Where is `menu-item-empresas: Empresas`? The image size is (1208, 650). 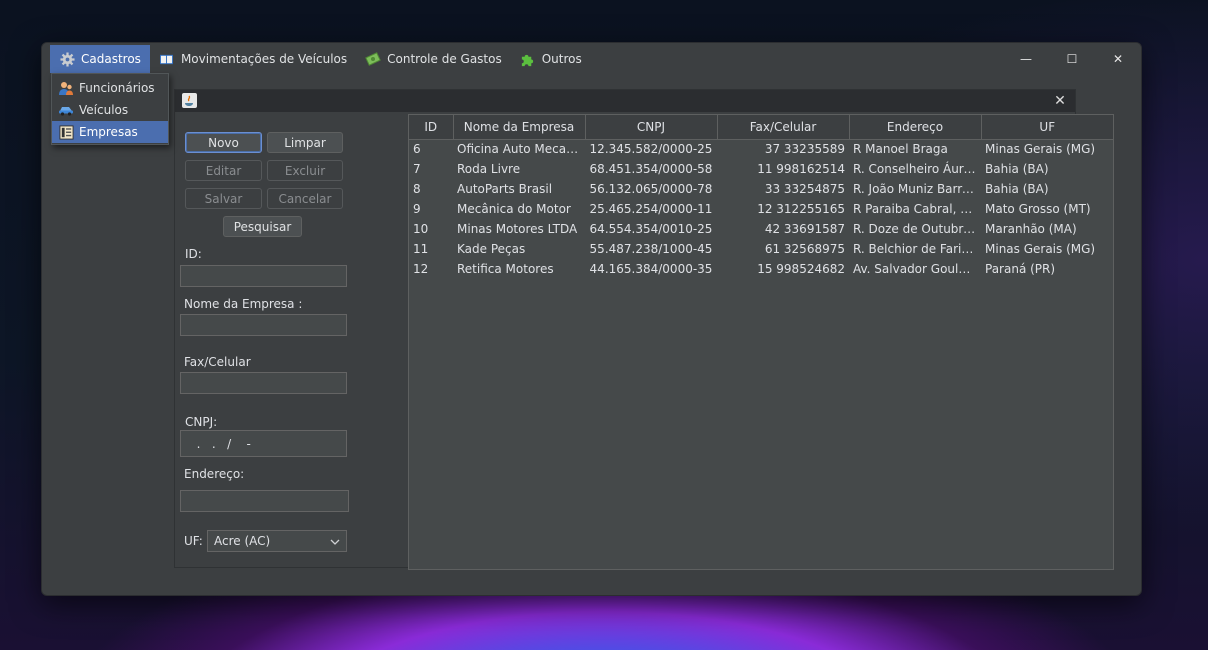
menu-item-empresas: Empresas is located at coordinates (110, 132).